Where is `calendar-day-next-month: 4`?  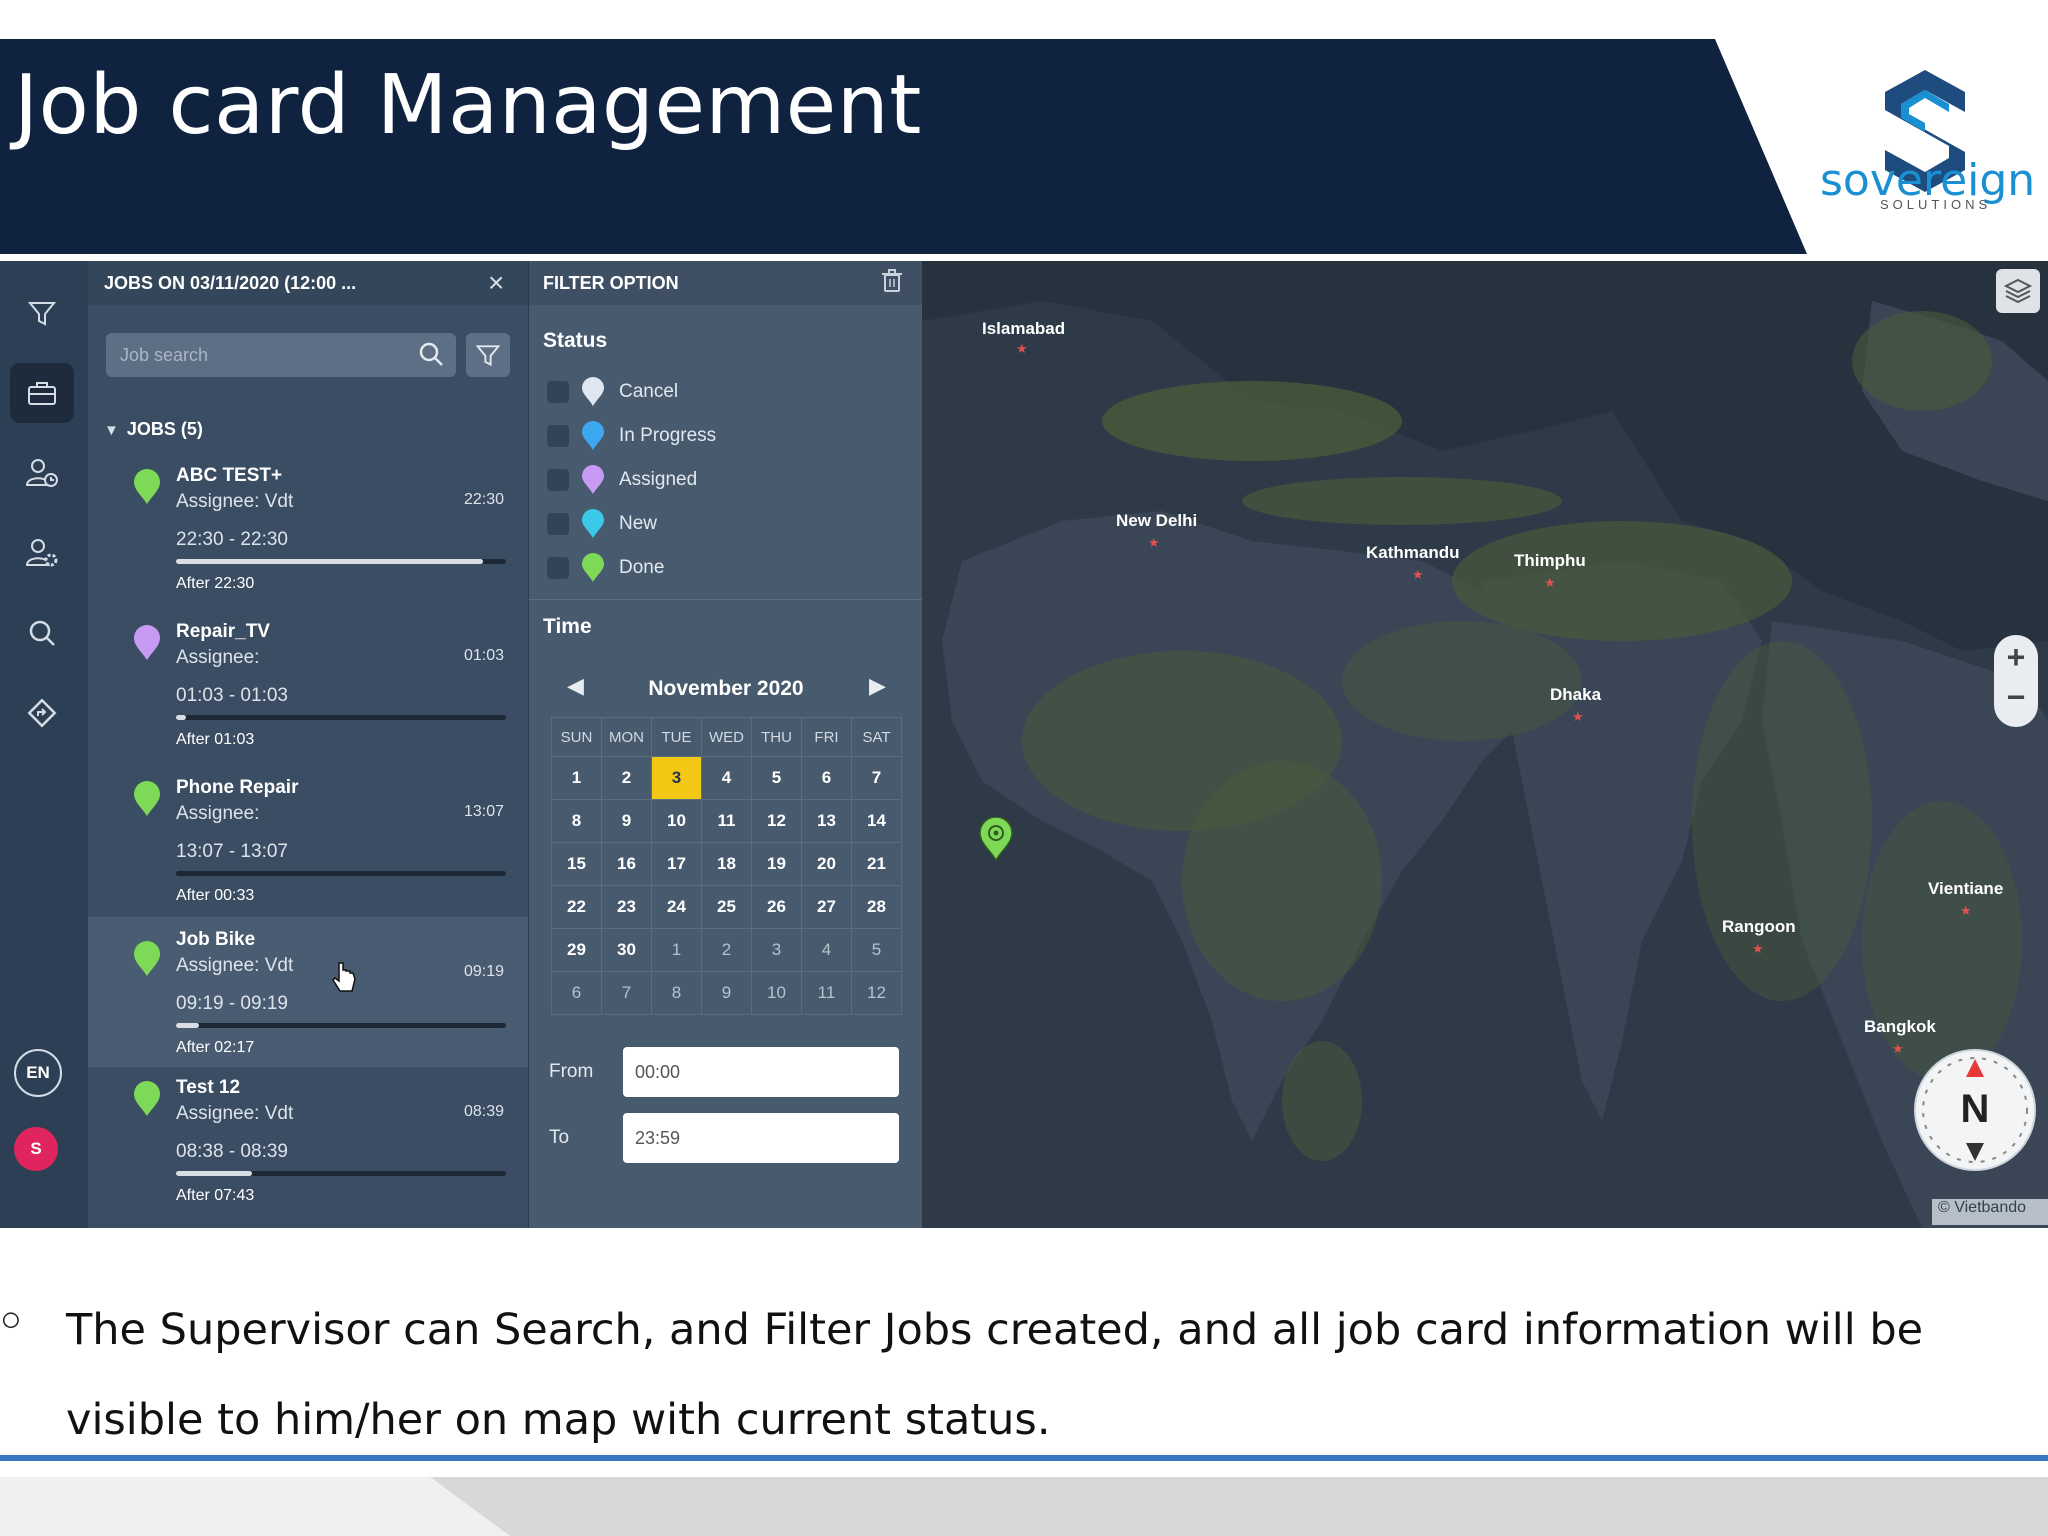
calendar-day-next-month: 4 is located at coordinates (826, 950).